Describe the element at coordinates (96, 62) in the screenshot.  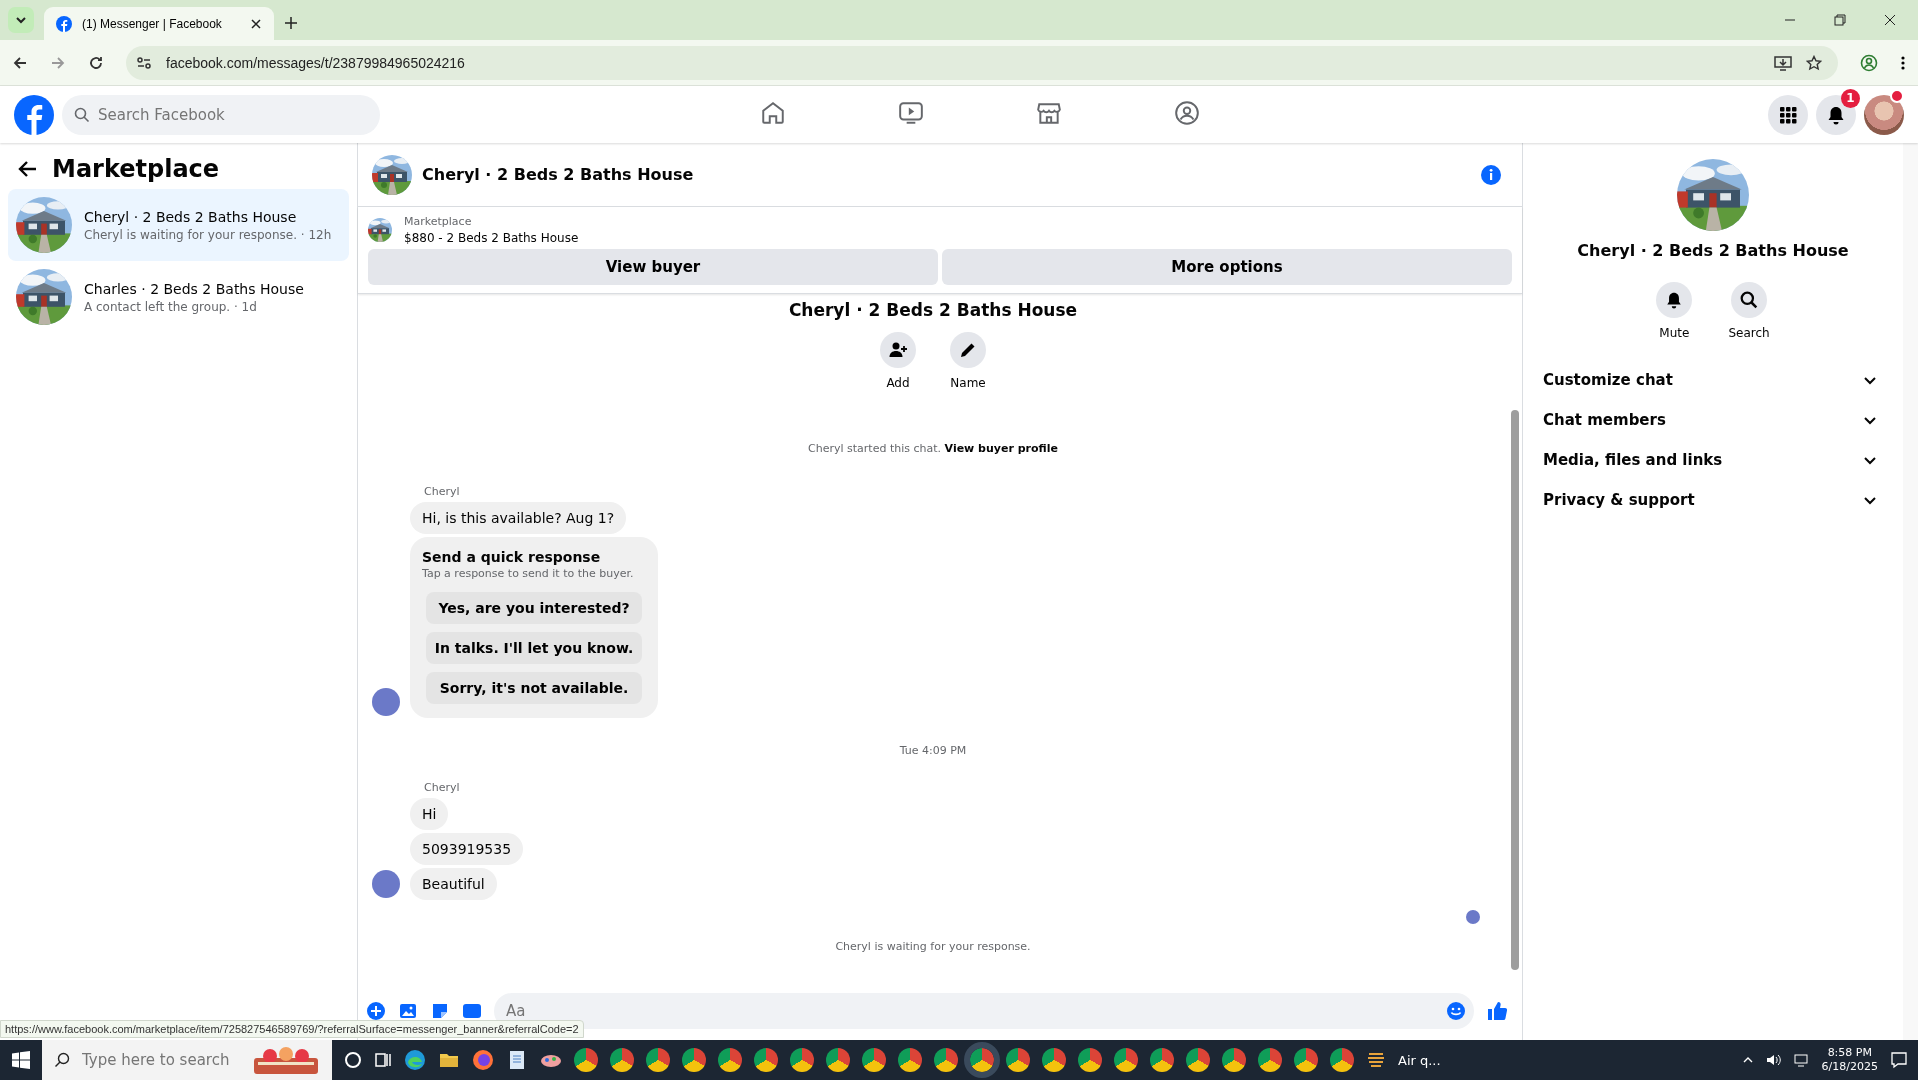
I see `reload-icon` at that location.